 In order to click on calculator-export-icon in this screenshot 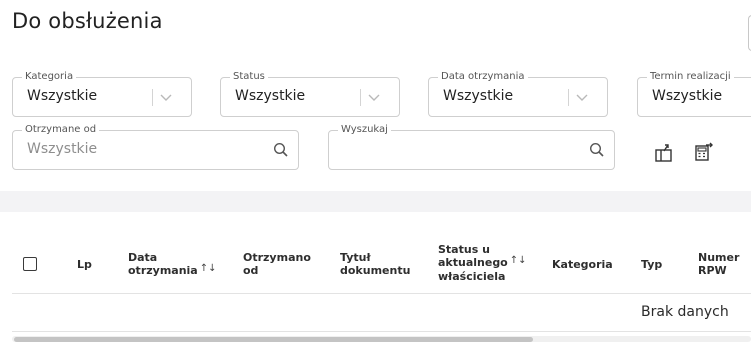, I will do `click(704, 152)`.